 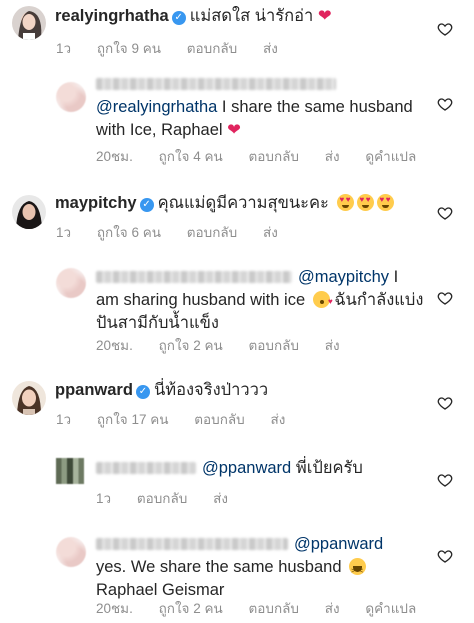 I want to click on comment-text-line2: yes. We share the same husband, so click(x=219, y=567).